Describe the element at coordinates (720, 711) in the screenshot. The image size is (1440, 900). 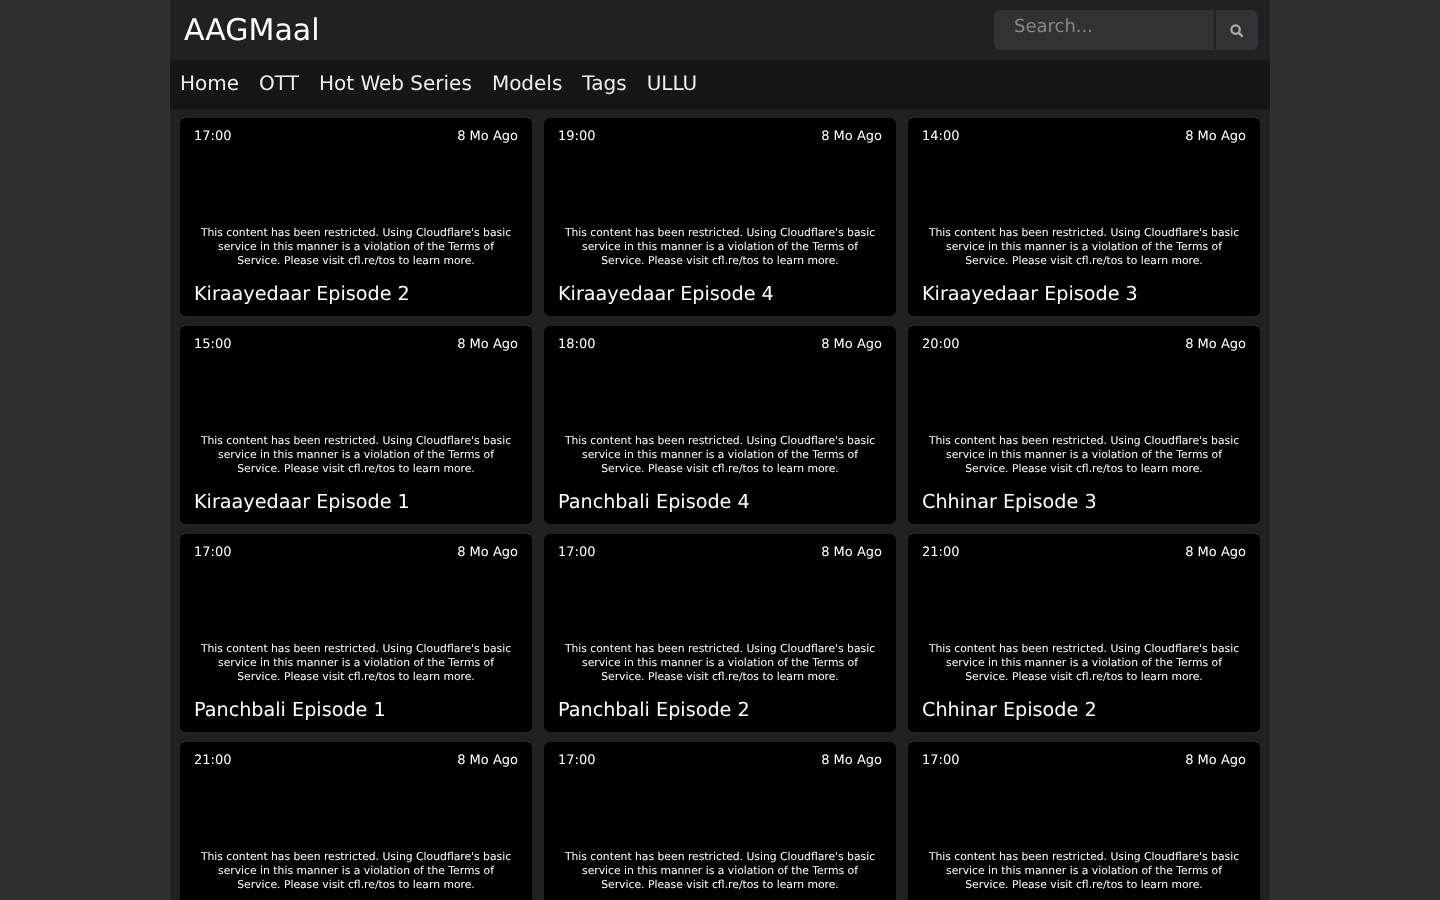
I see `video-title: Panchbali Episode 2` at that location.